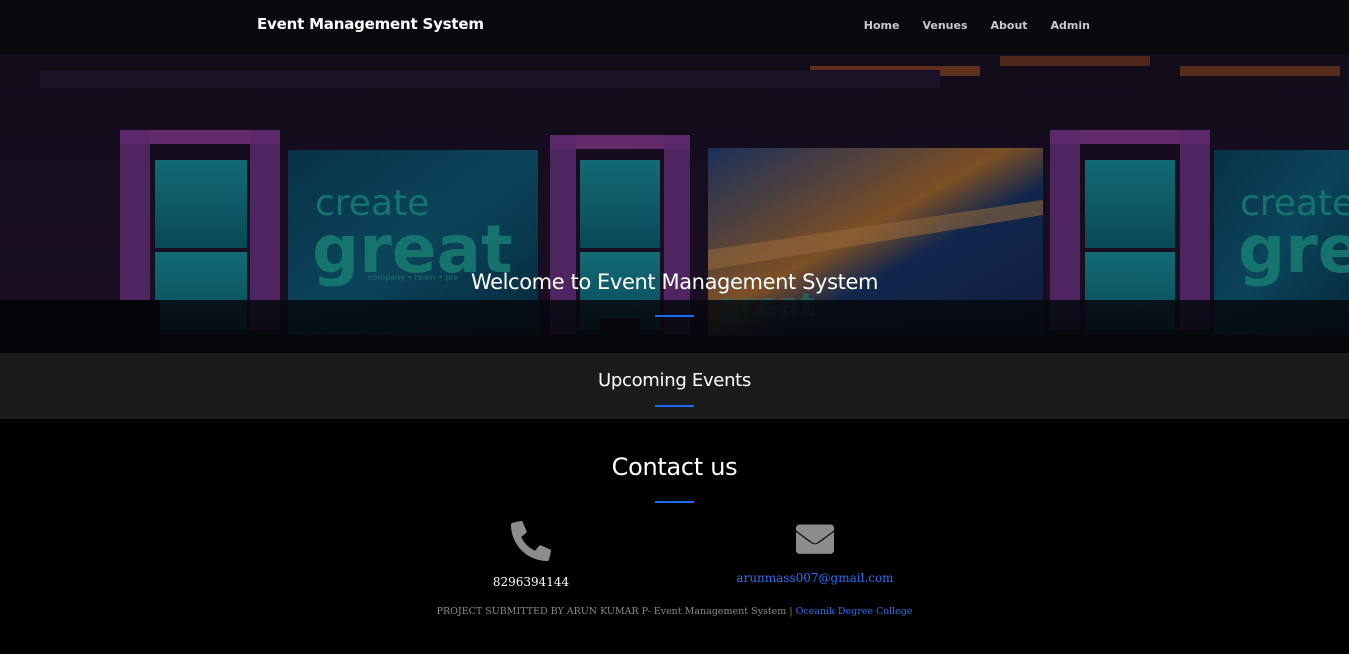  I want to click on phone-number: 8296394144, so click(531, 582).